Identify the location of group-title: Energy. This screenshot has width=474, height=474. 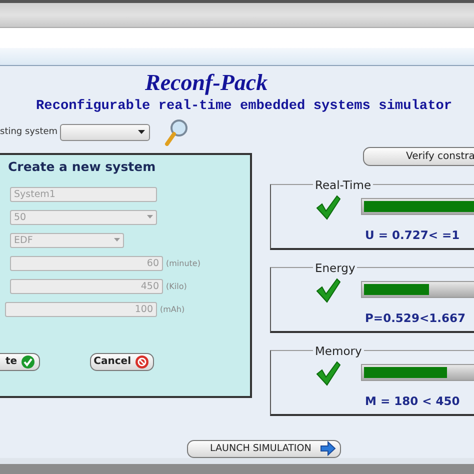
(335, 267).